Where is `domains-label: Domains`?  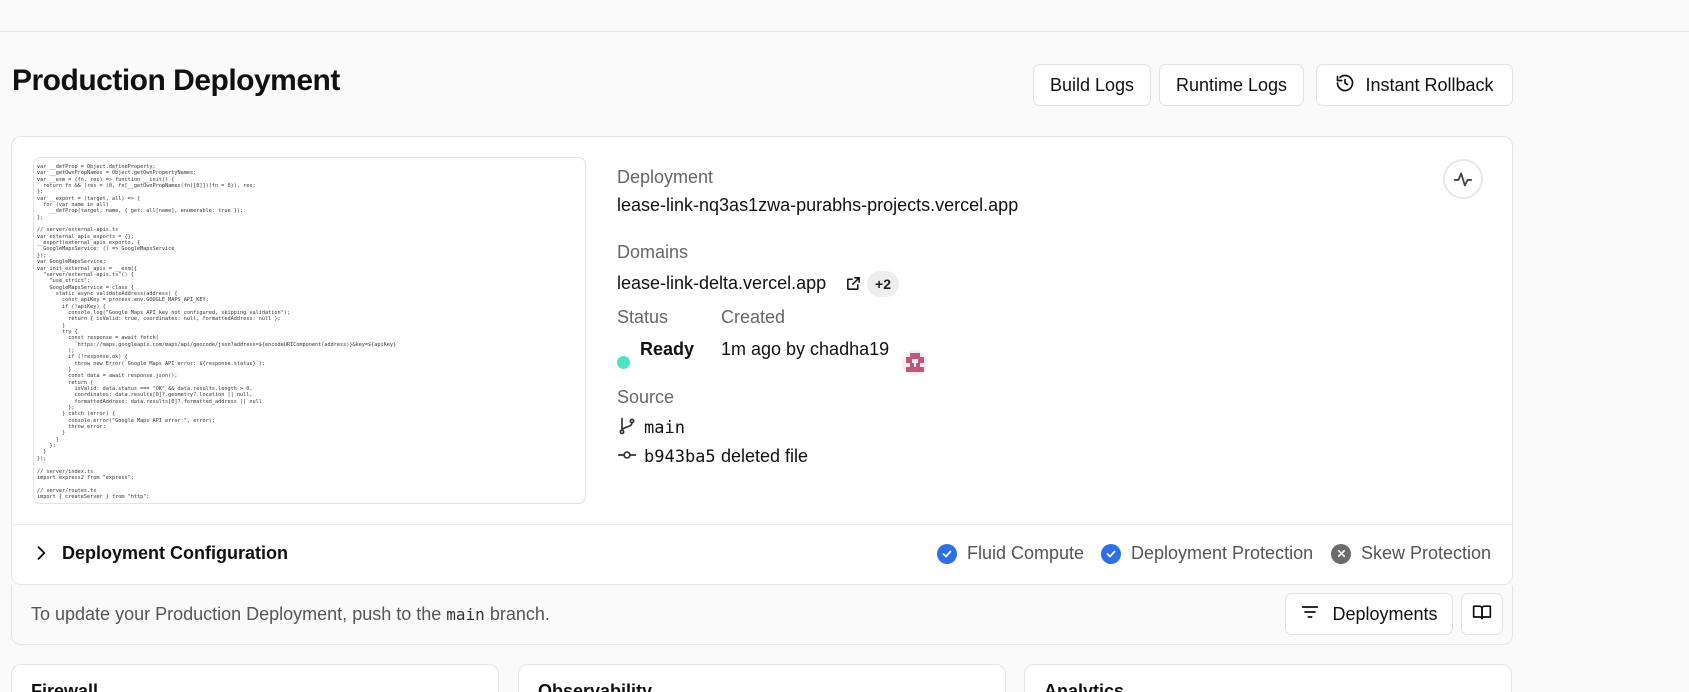
domains-label: Domains is located at coordinates (653, 252).